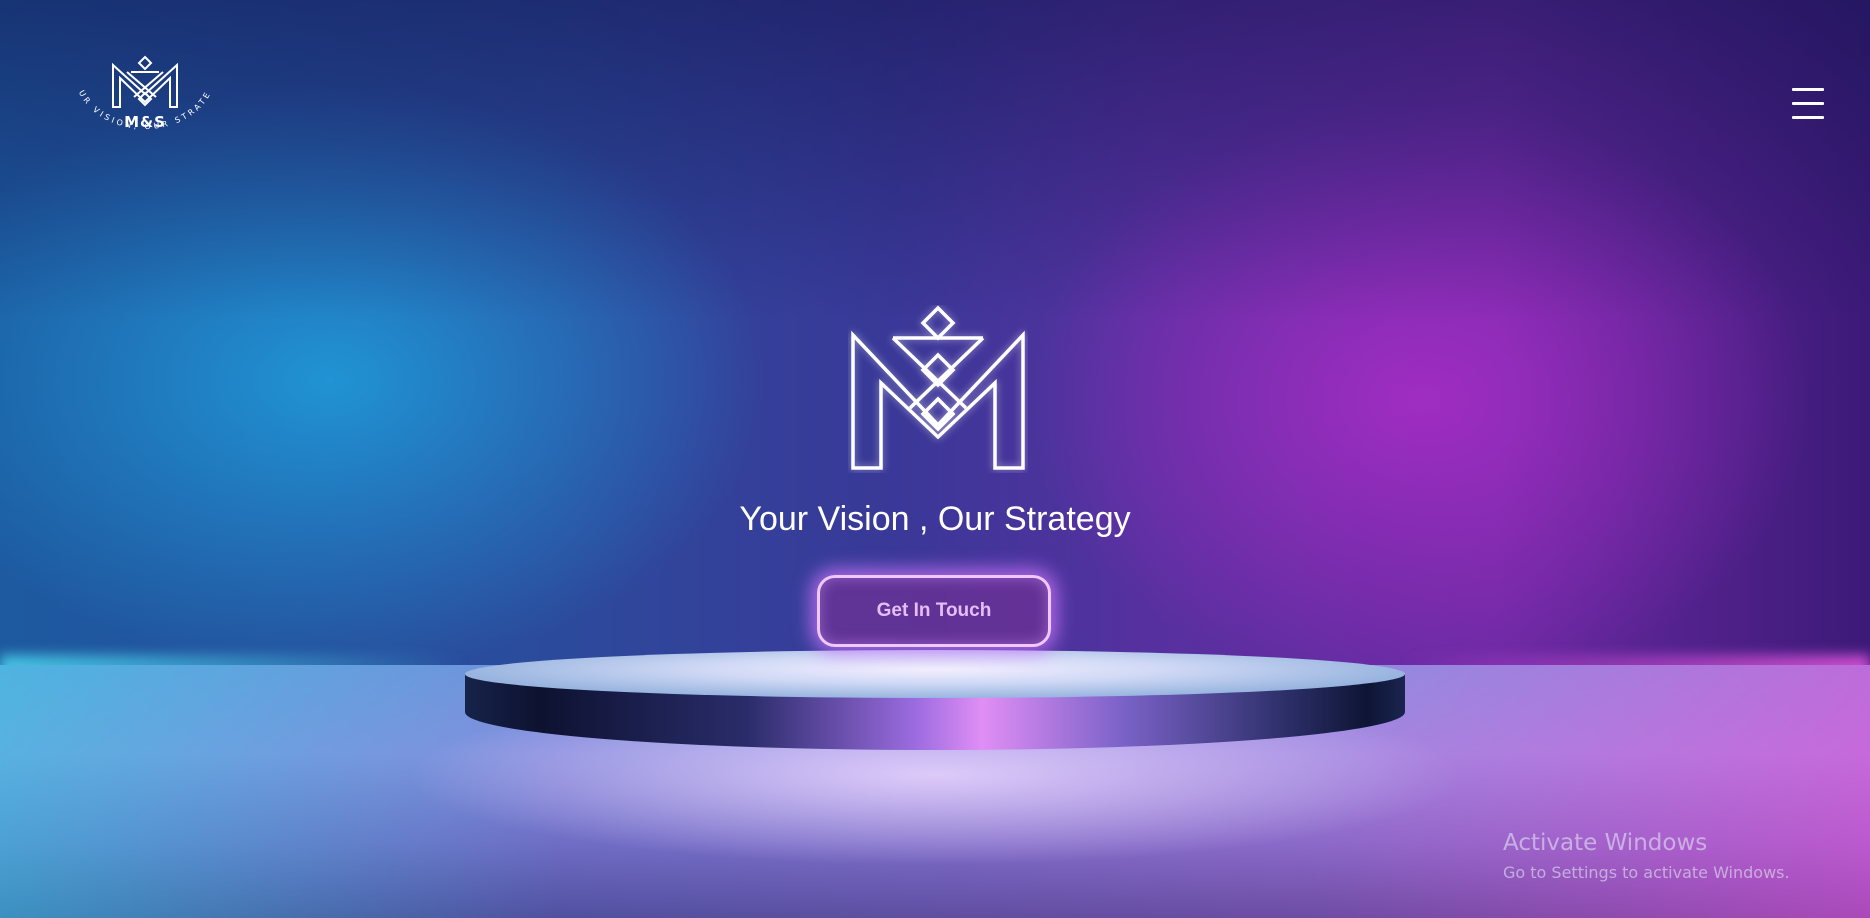  I want to click on get-in-touch-label: Get In Touch, so click(934, 610).